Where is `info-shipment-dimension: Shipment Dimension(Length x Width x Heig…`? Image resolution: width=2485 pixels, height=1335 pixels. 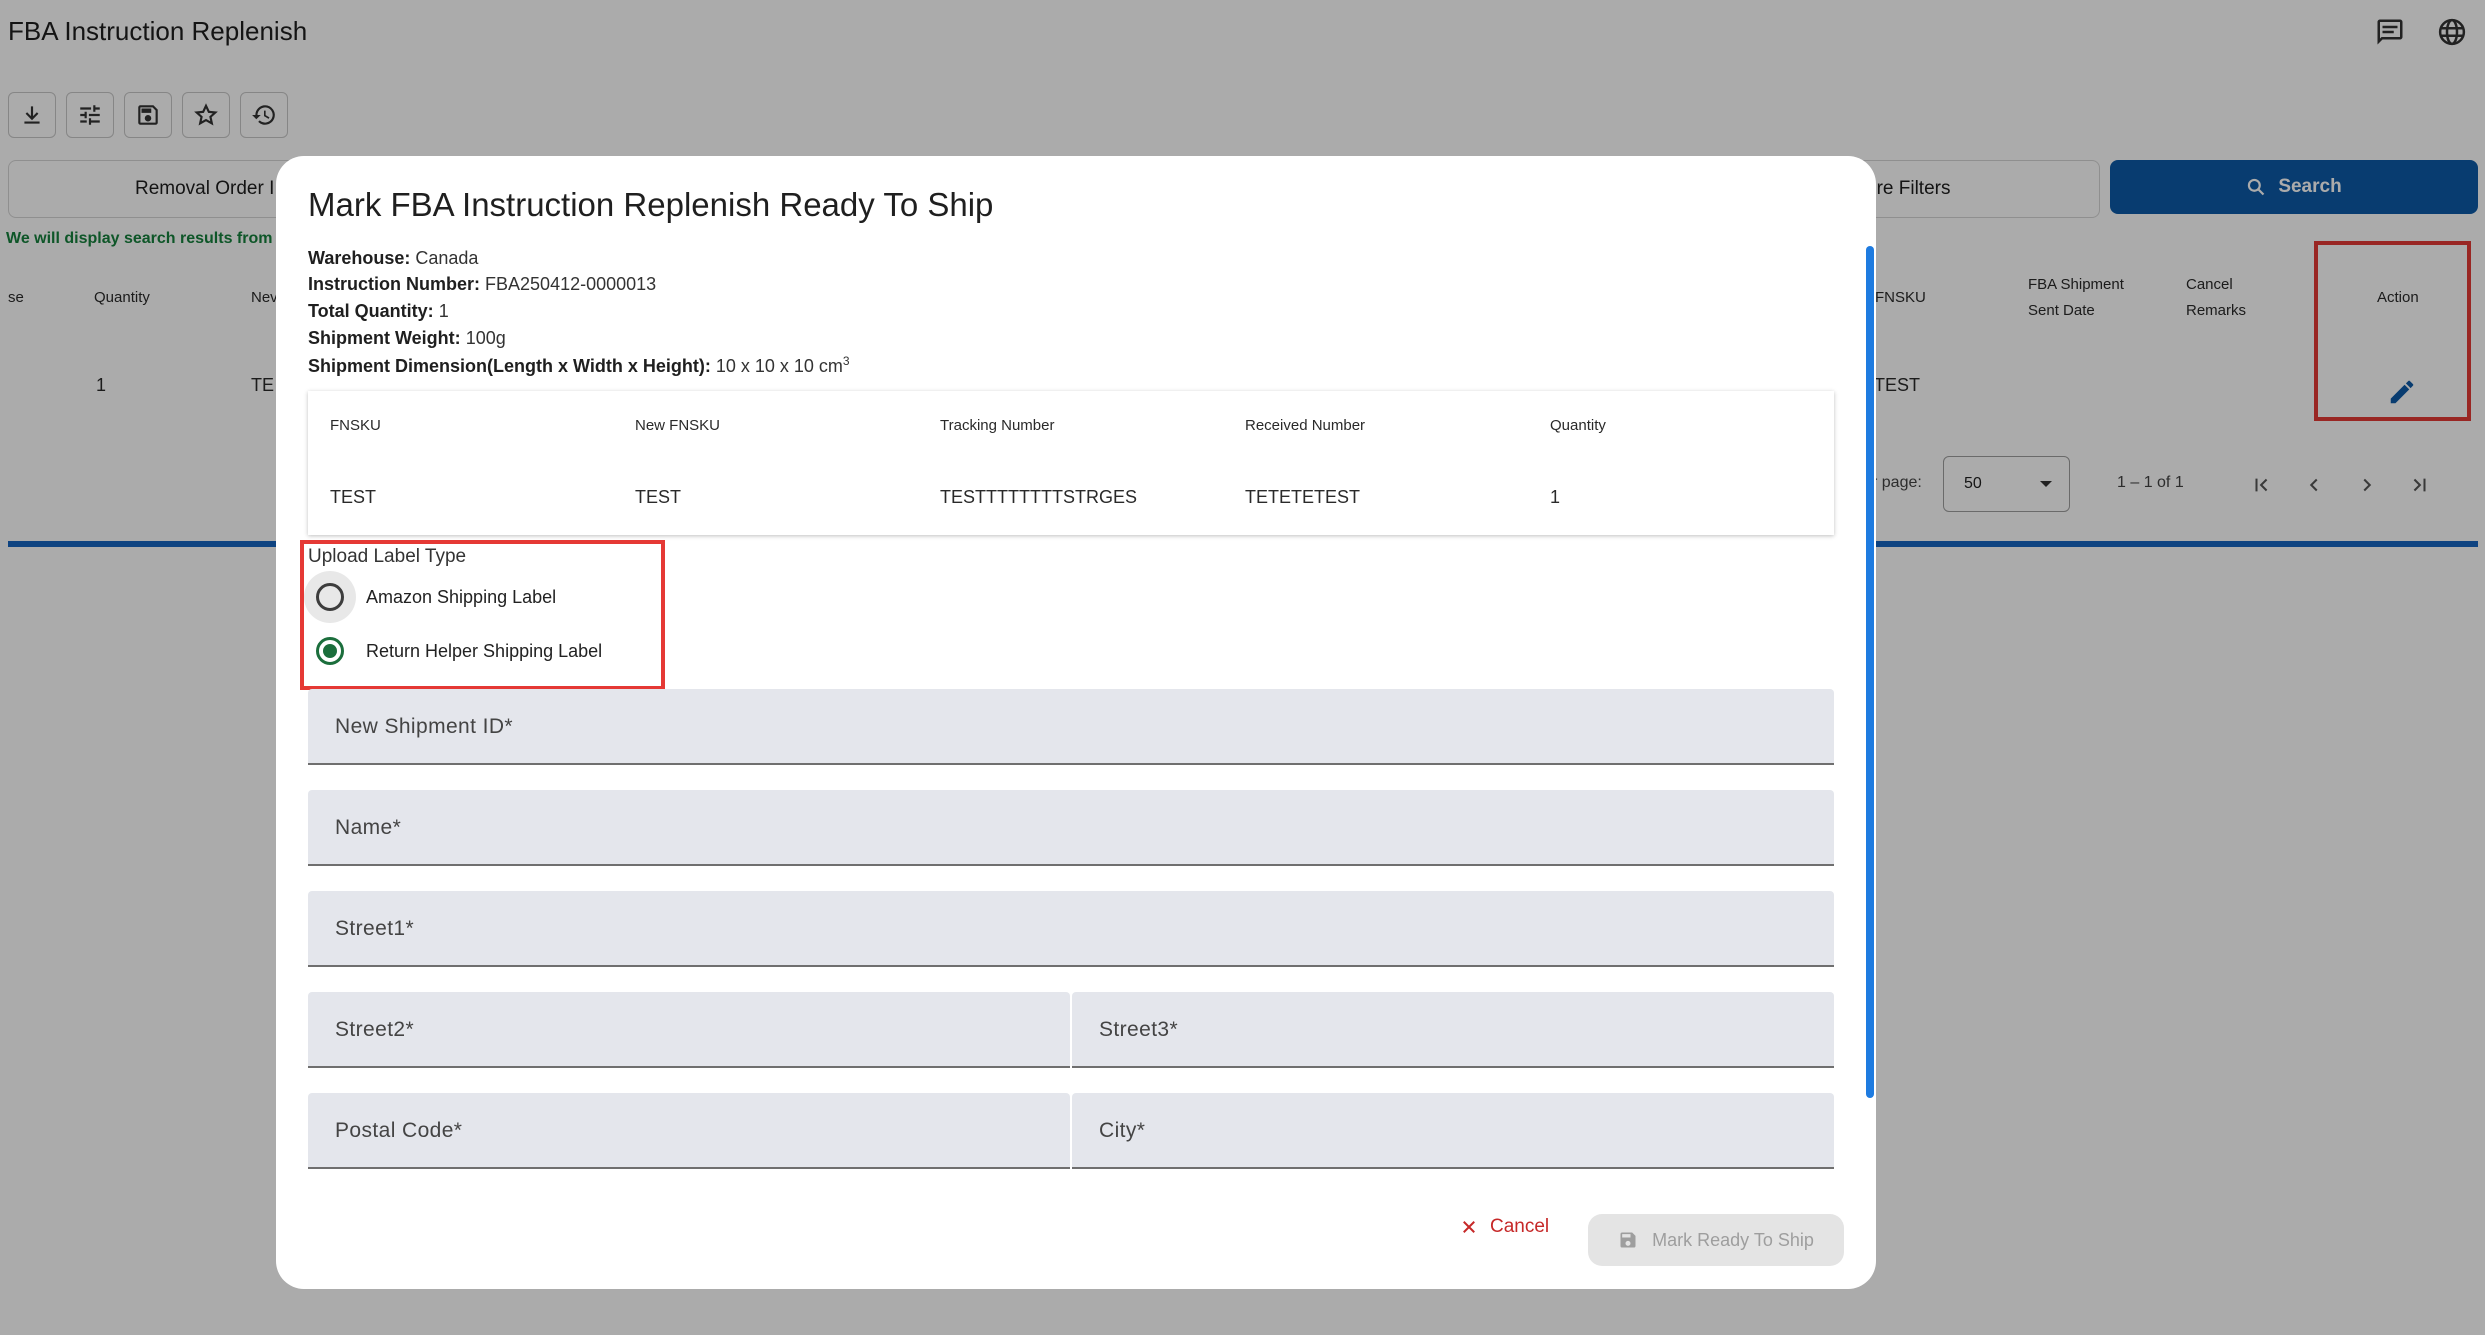
info-shipment-dimension: Shipment Dimension(Length x Width x Heig… is located at coordinates (579, 365).